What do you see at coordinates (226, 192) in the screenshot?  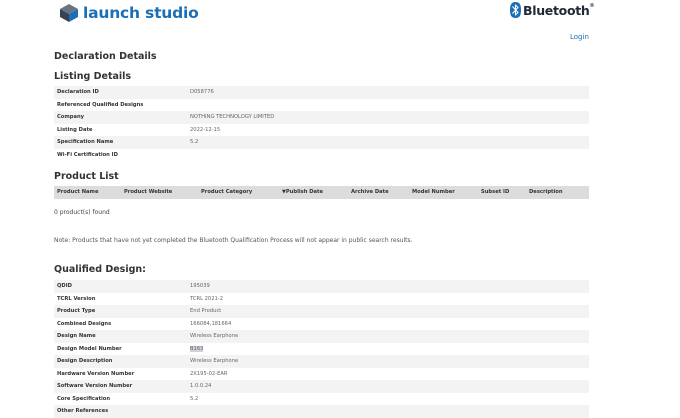 I see `col-product-category: Product Category` at bounding box center [226, 192].